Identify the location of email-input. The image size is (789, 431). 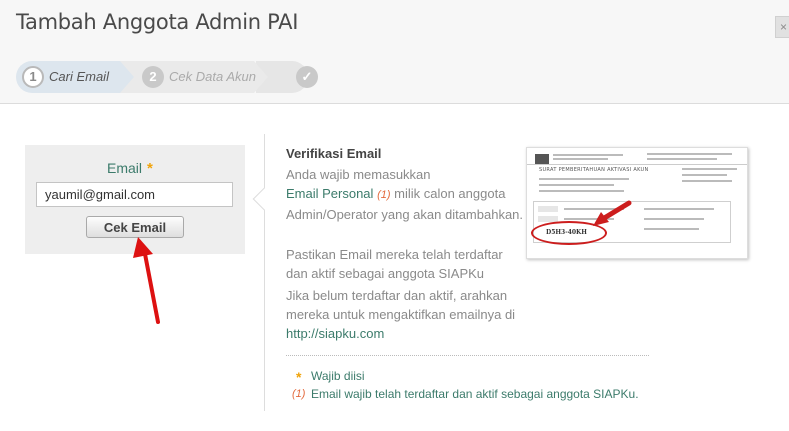
(134, 194).